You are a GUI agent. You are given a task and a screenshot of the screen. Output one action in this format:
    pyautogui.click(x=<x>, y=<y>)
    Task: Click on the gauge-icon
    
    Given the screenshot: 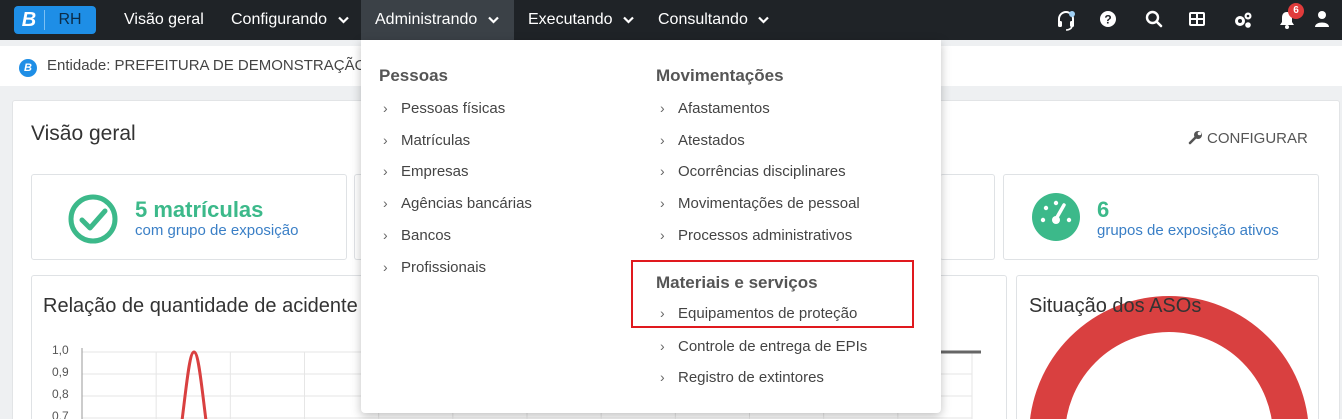 What is the action you would take?
    pyautogui.click(x=1056, y=219)
    